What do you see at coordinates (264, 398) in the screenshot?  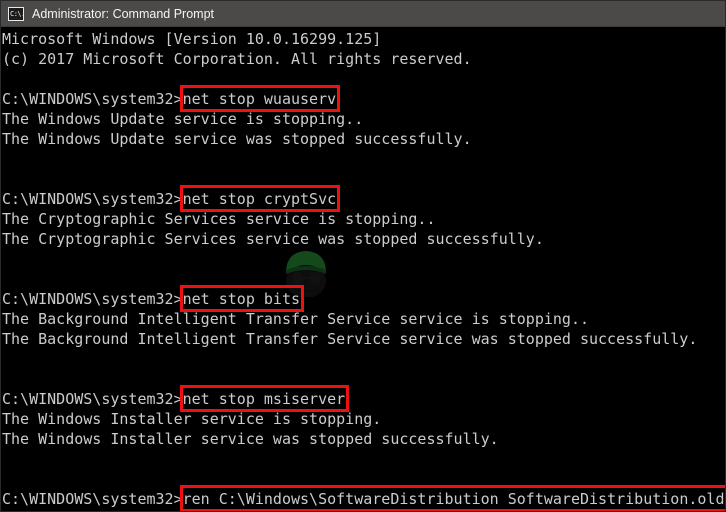 I see `highlighted-command: net stop msiserver` at bounding box center [264, 398].